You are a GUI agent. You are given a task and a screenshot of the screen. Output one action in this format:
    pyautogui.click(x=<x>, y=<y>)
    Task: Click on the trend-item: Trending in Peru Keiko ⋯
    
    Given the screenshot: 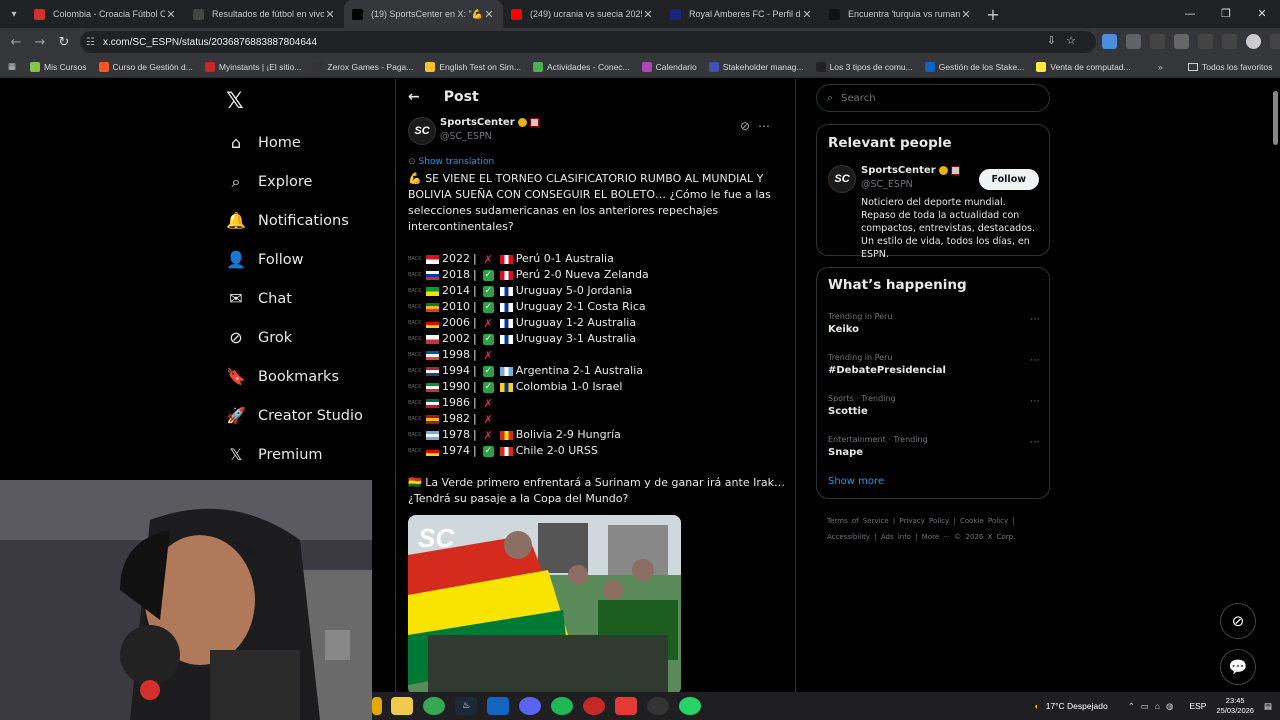 What is the action you would take?
    pyautogui.click(x=934, y=323)
    